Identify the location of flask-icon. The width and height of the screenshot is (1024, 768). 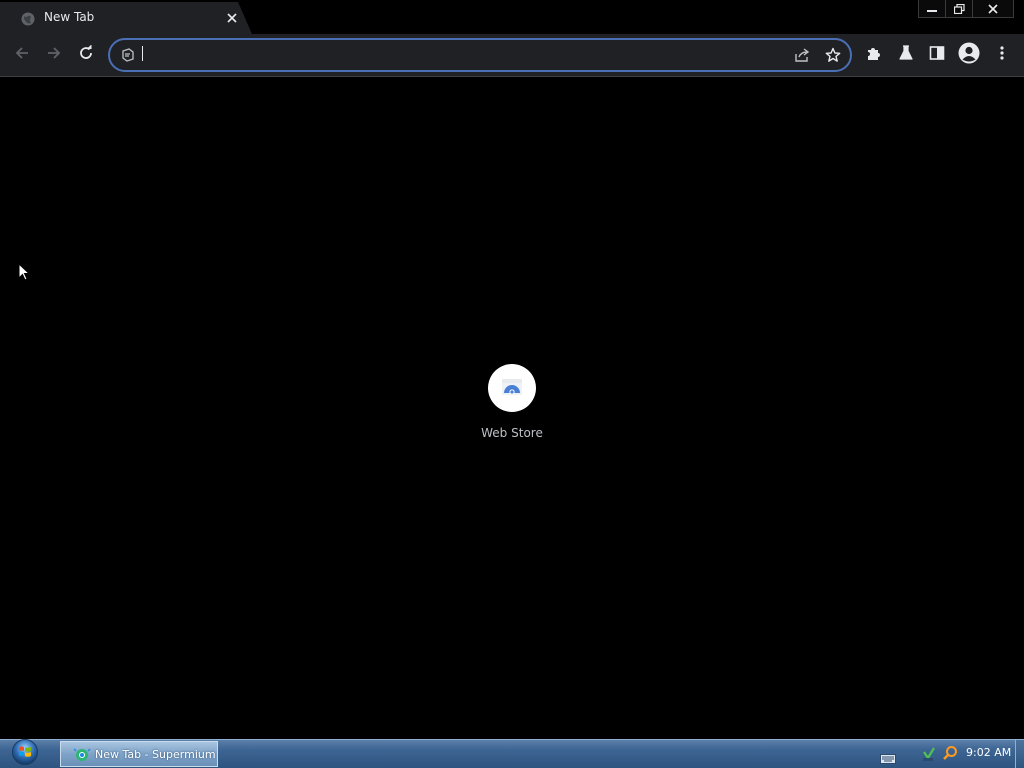
(906, 55).